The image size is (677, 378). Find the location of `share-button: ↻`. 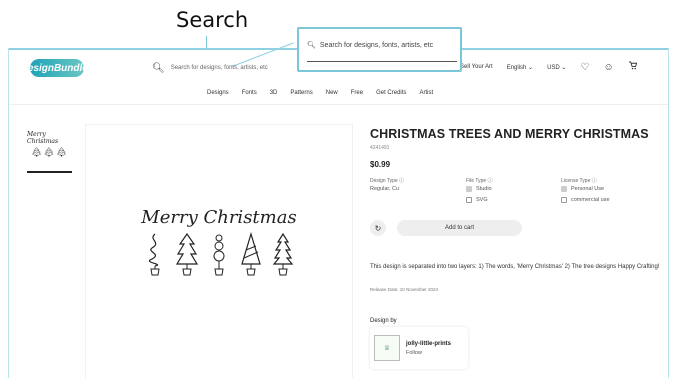

share-button: ↻ is located at coordinates (378, 228).